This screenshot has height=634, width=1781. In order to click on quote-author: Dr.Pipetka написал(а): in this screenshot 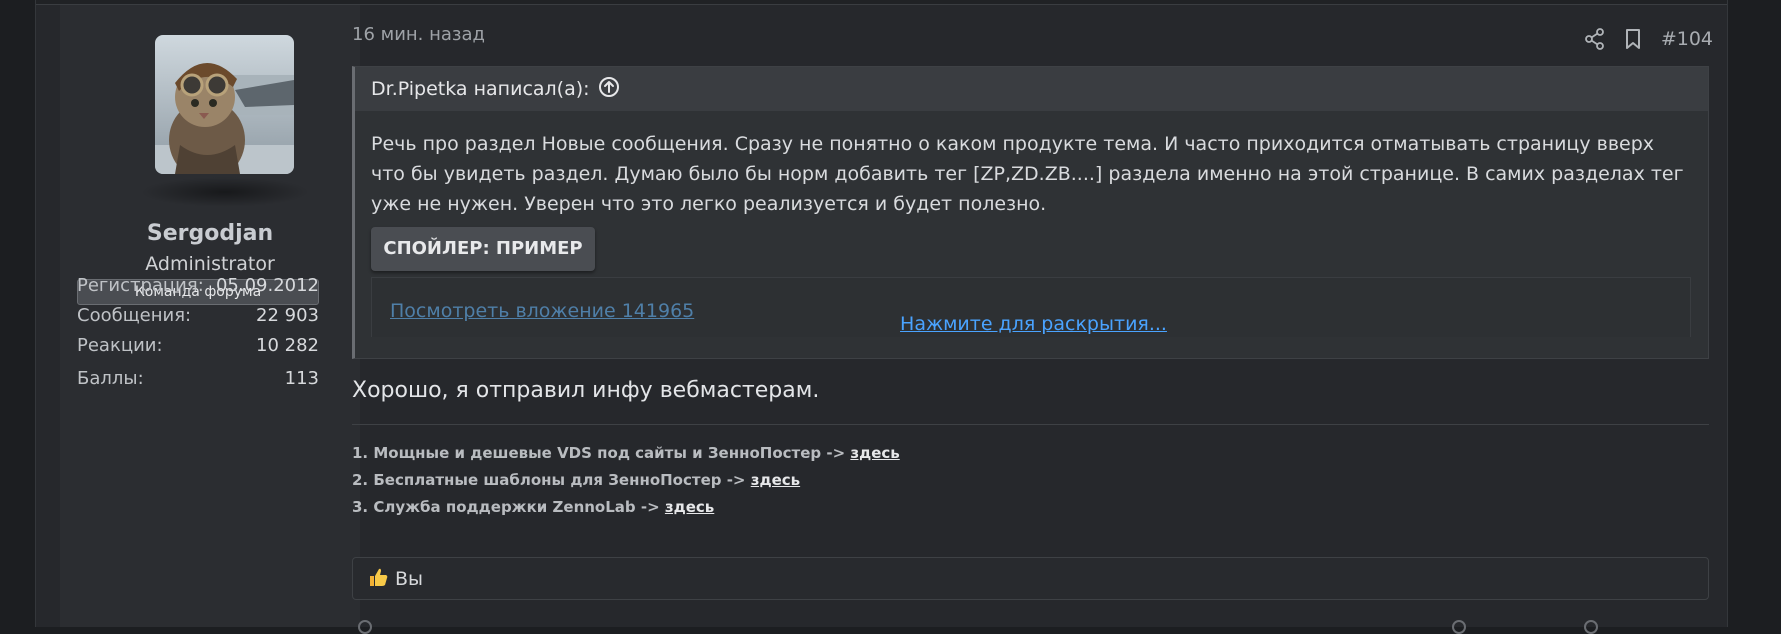, I will do `click(480, 89)`.